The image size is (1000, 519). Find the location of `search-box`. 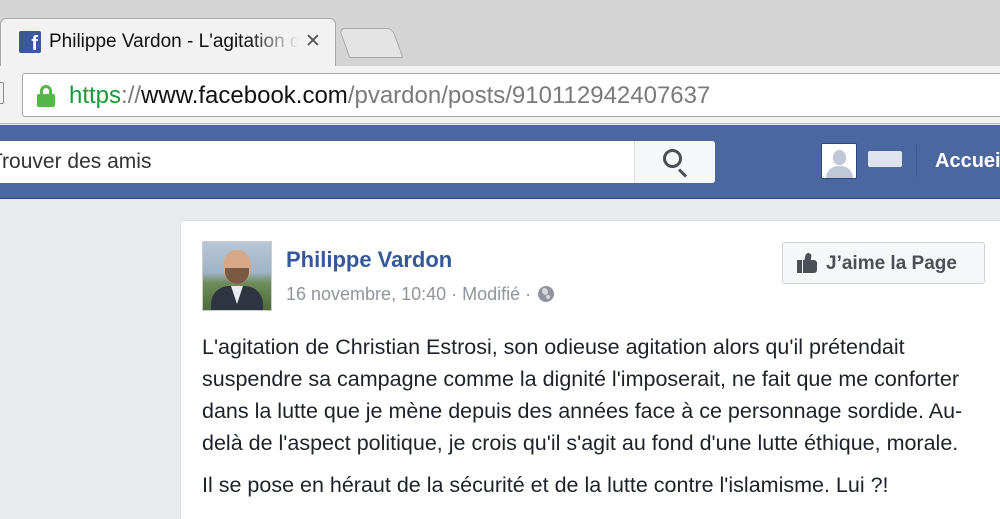

search-box is located at coordinates (357, 162).